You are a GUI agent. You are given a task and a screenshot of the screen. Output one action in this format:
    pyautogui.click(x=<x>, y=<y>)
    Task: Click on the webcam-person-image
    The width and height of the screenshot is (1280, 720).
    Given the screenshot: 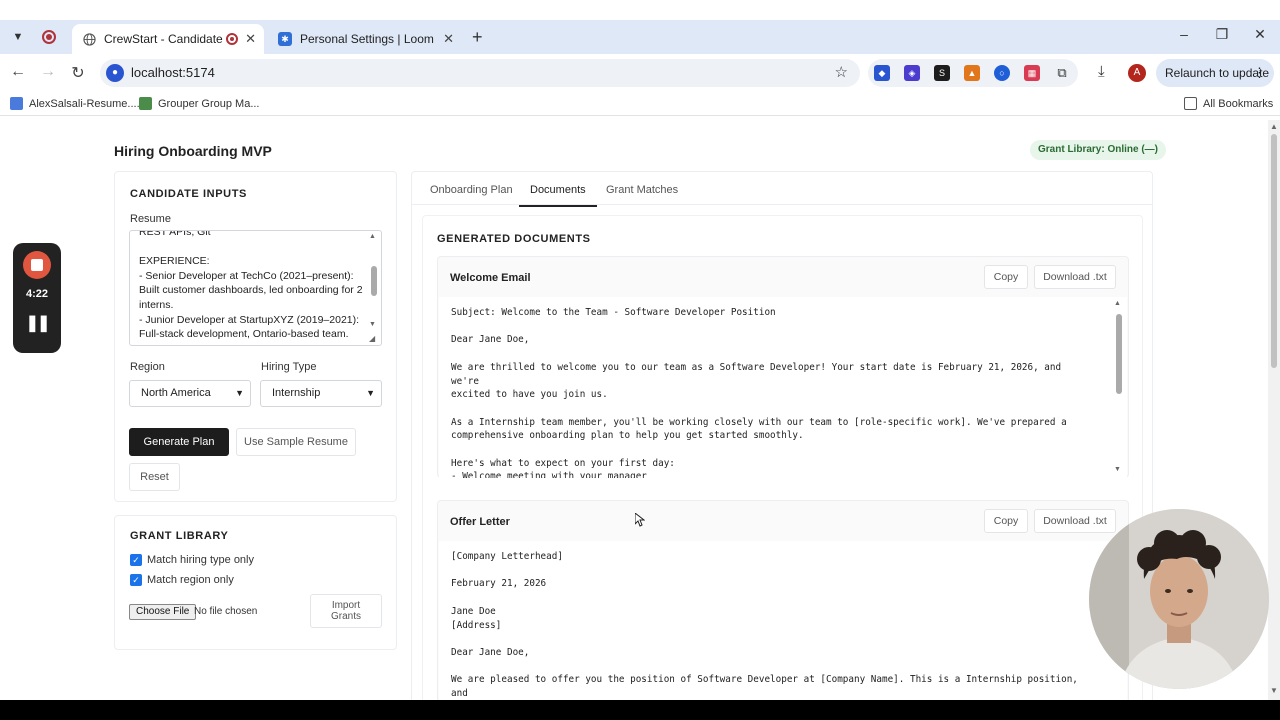 What is the action you would take?
    pyautogui.click(x=1179, y=599)
    